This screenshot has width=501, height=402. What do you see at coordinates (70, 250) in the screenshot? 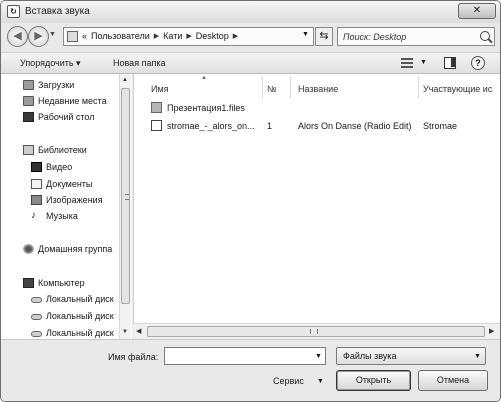
I see `nav-item-homegroup: Домашняя группа` at bounding box center [70, 250].